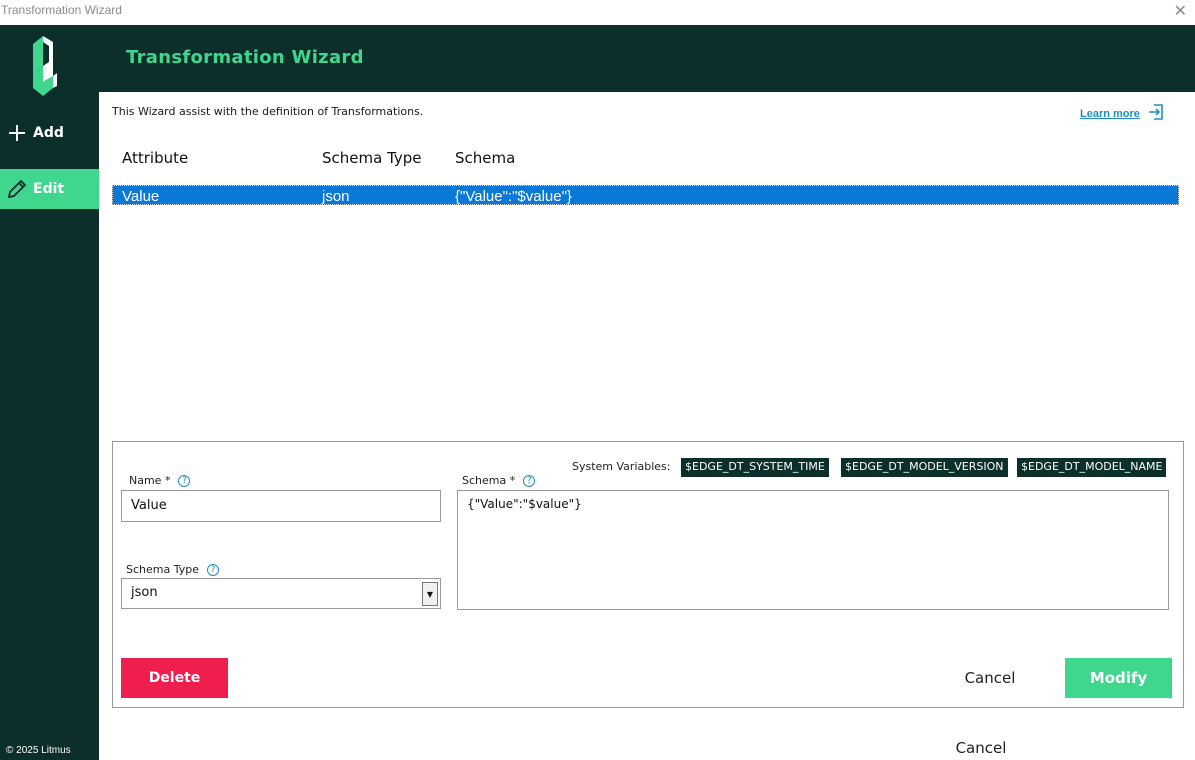 This screenshot has width=1195, height=760. What do you see at coordinates (924, 467) in the screenshot?
I see `system-variable-chip: $EDGE_DT_MODEL_VERSION` at bounding box center [924, 467].